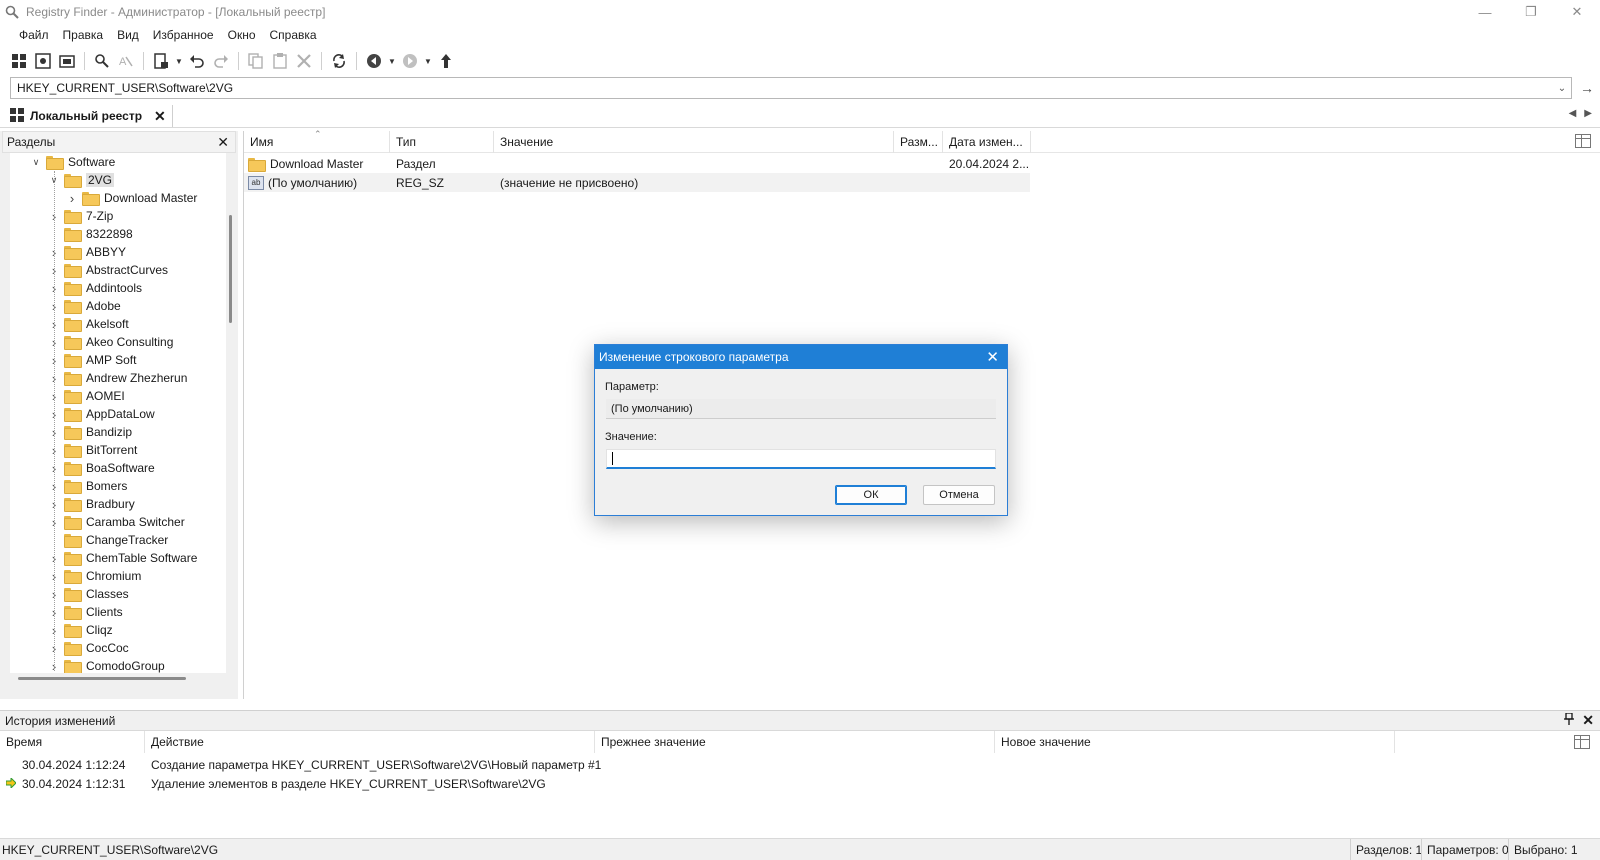 This screenshot has width=1600, height=860. What do you see at coordinates (72, 162) in the screenshot?
I see `tree-item: ∨ Software` at bounding box center [72, 162].